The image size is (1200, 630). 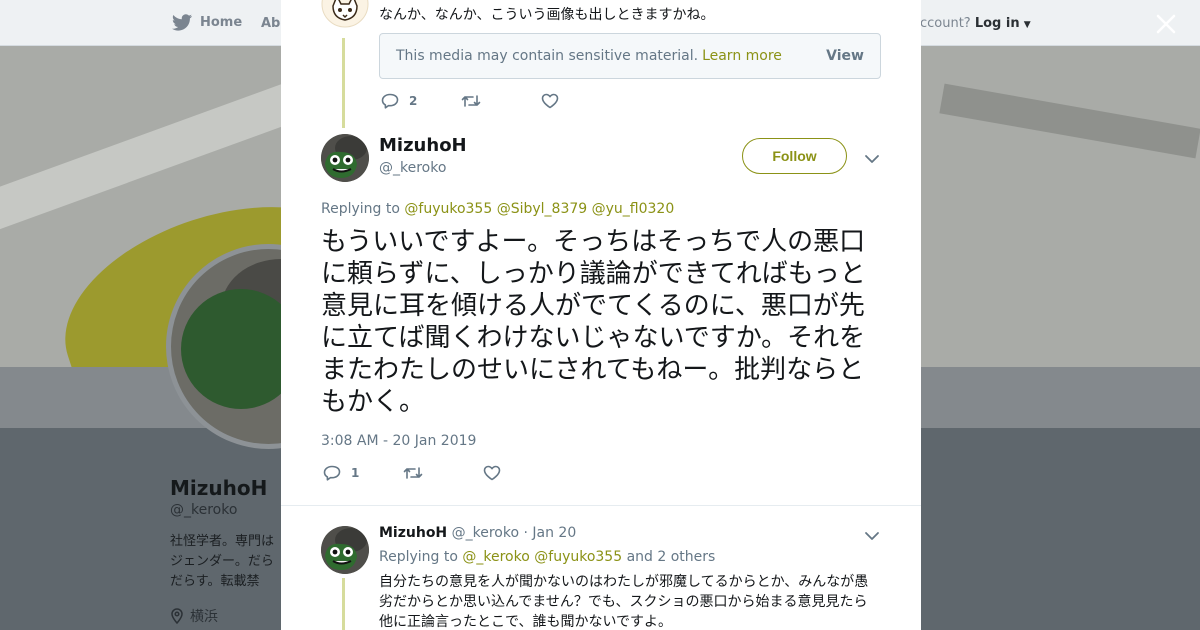 I want to click on profile-name: MizuhoH, so click(x=219, y=488).